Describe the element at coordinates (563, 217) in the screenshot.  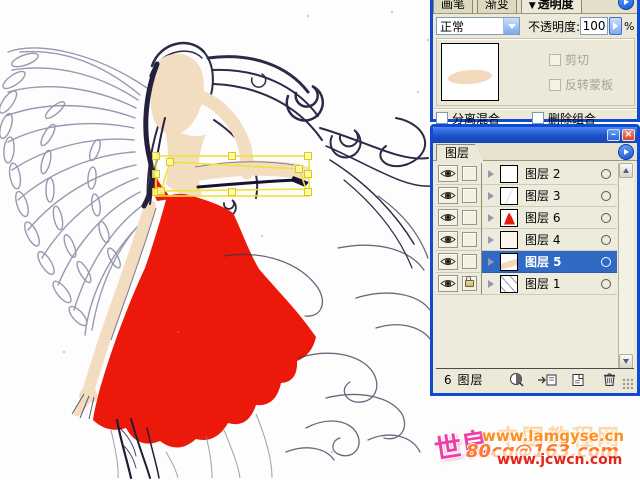
I see `layer-name: 图层 6` at that location.